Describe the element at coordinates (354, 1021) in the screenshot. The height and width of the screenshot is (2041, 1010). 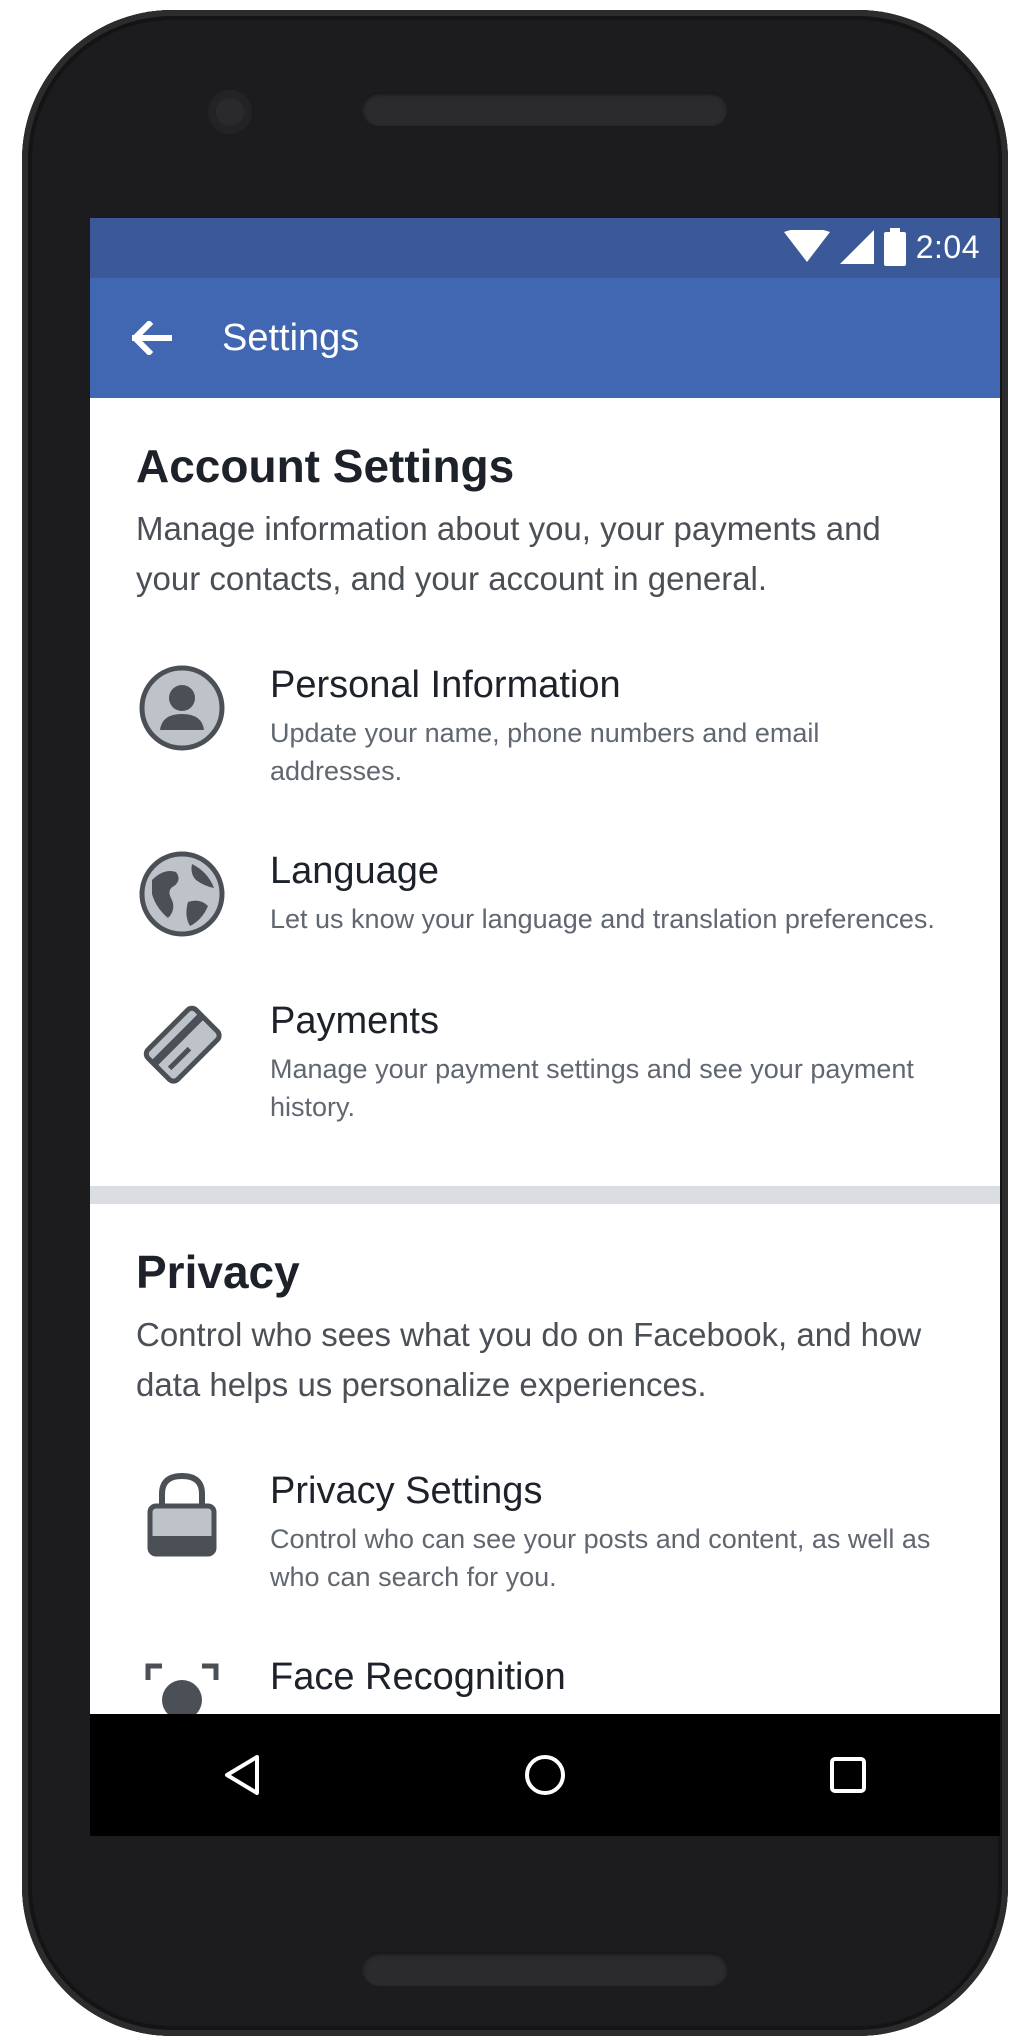
I see `item-title: Payments` at that location.